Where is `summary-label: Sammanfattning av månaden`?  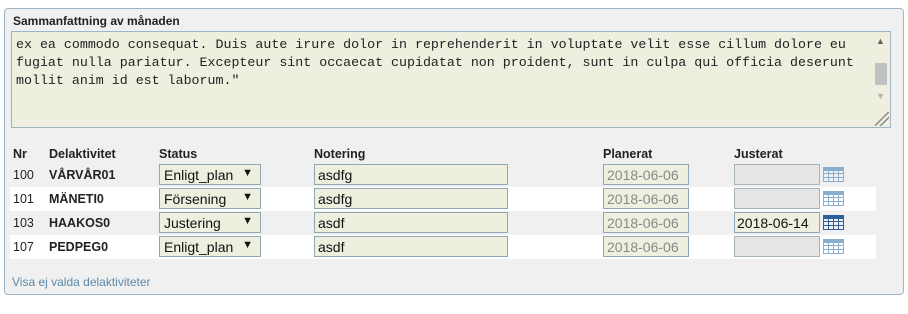
summary-label: Sammanfattning av månaden is located at coordinates (96, 21).